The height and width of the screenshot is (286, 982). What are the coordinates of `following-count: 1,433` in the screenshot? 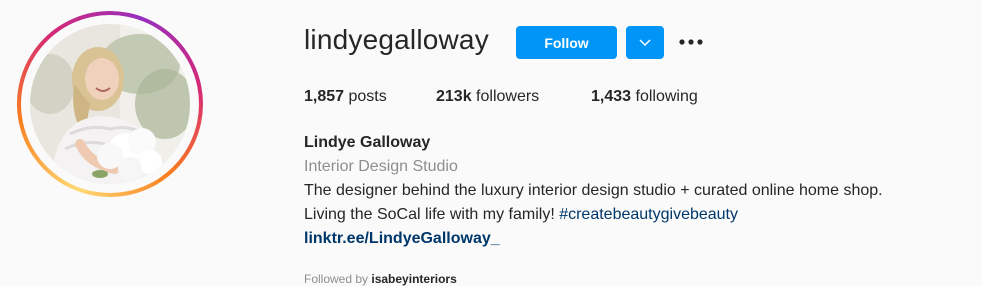 It's located at (611, 96).